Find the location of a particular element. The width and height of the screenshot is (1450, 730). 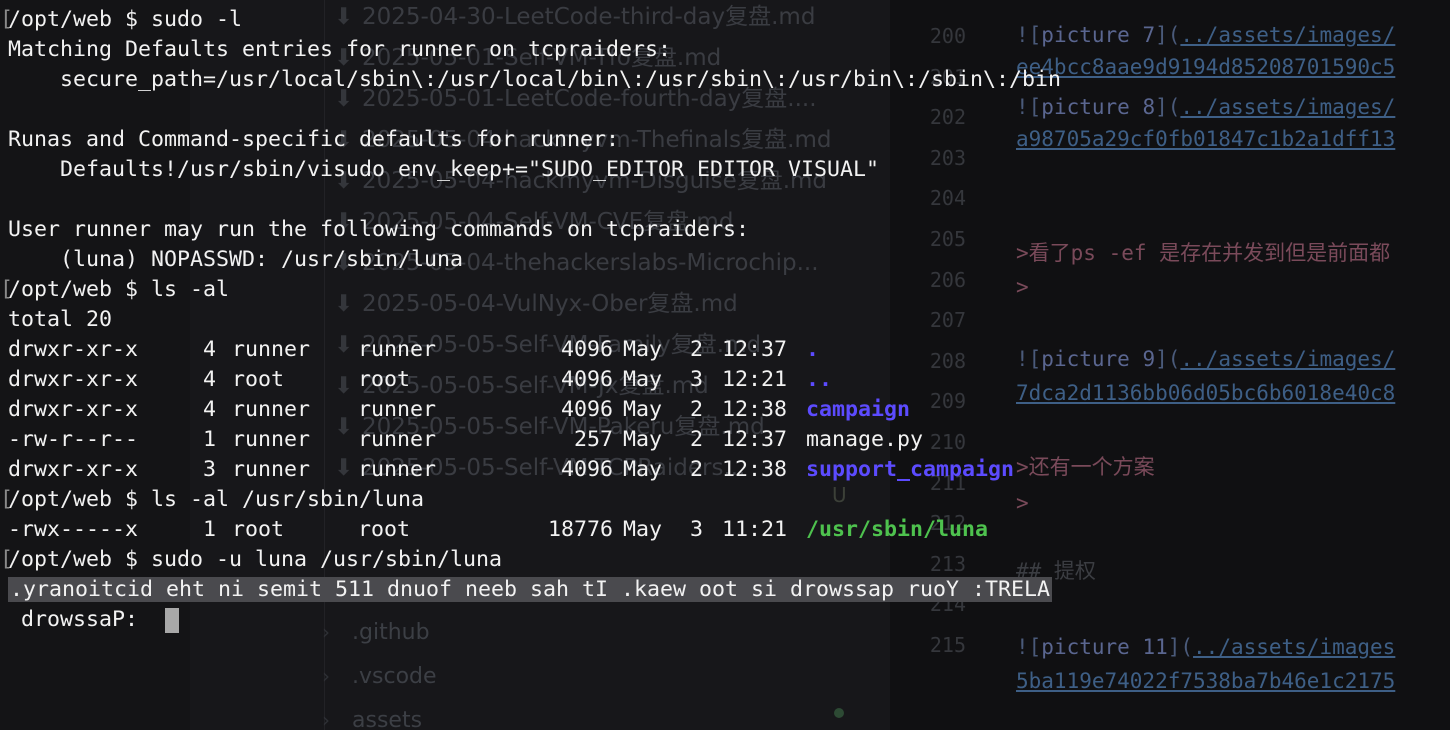

terminal-line: [/opt/web $ ls -al /usr/sbin/luna is located at coordinates (212, 499).